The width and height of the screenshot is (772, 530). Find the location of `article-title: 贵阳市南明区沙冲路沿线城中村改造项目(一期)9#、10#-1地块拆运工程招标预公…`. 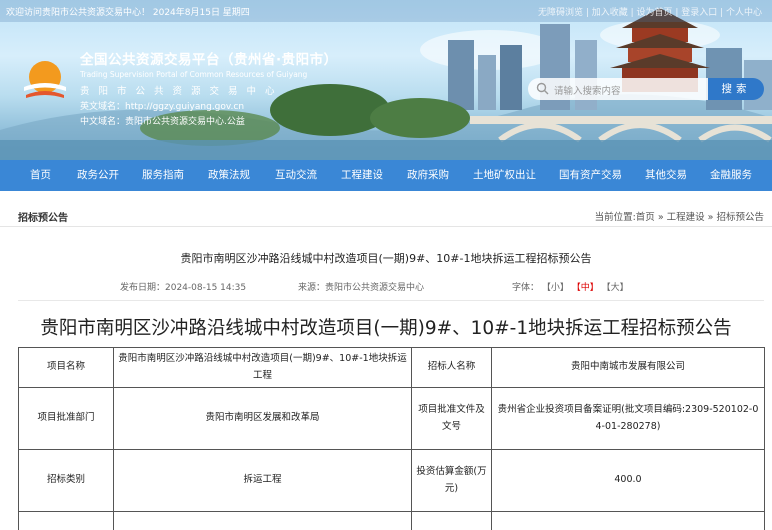

article-title: 贵阳市南明区沙冲路沿线城中村改造项目(一期)9#、10#-1地块拆运工程招标预公… is located at coordinates (386, 328).